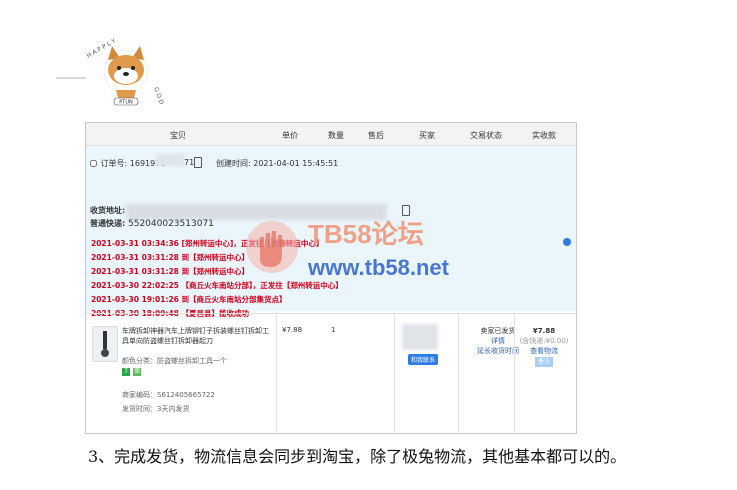 Image resolution: width=737 pixels, height=490 pixels. What do you see at coordinates (196, 336) in the screenshot?
I see `product-name: 车牌拆卸神器汽车上牌铆钉子拆装螺丝钉拆卸工具单向防盗螺丝钉拆卸器起刀` at bounding box center [196, 336].